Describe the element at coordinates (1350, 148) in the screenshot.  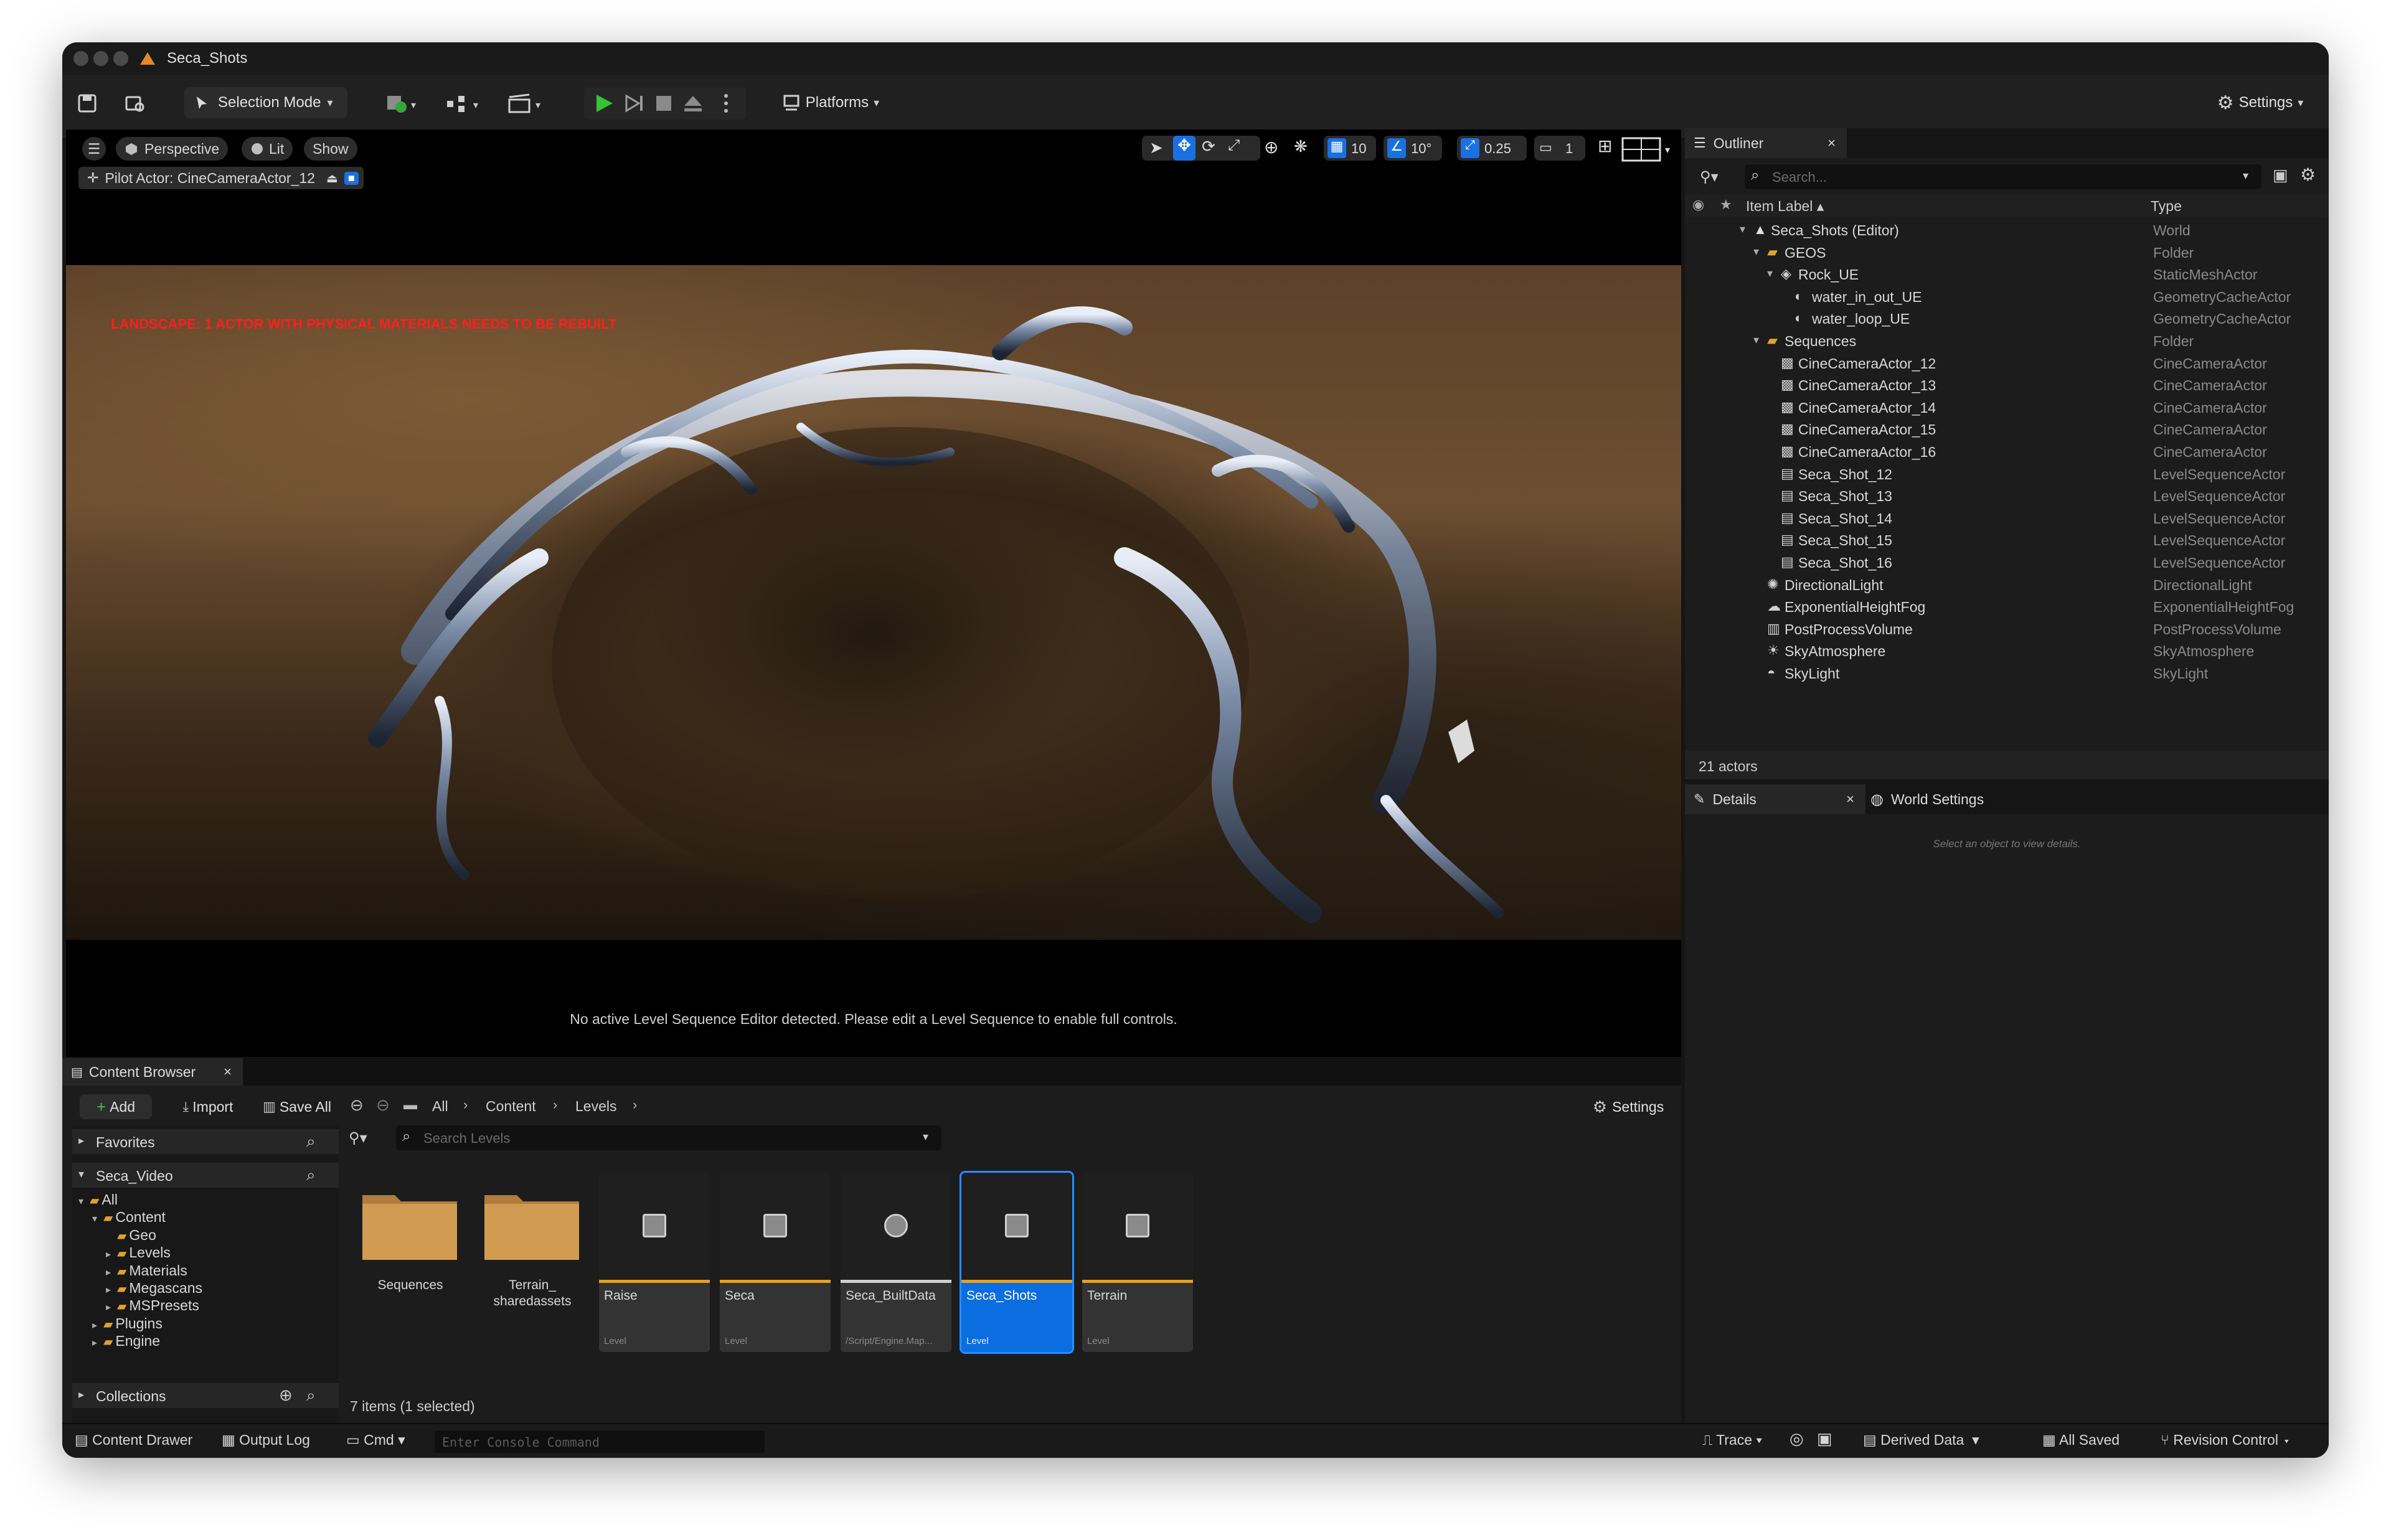
I see `grid-snap-control: ▦ 10` at that location.